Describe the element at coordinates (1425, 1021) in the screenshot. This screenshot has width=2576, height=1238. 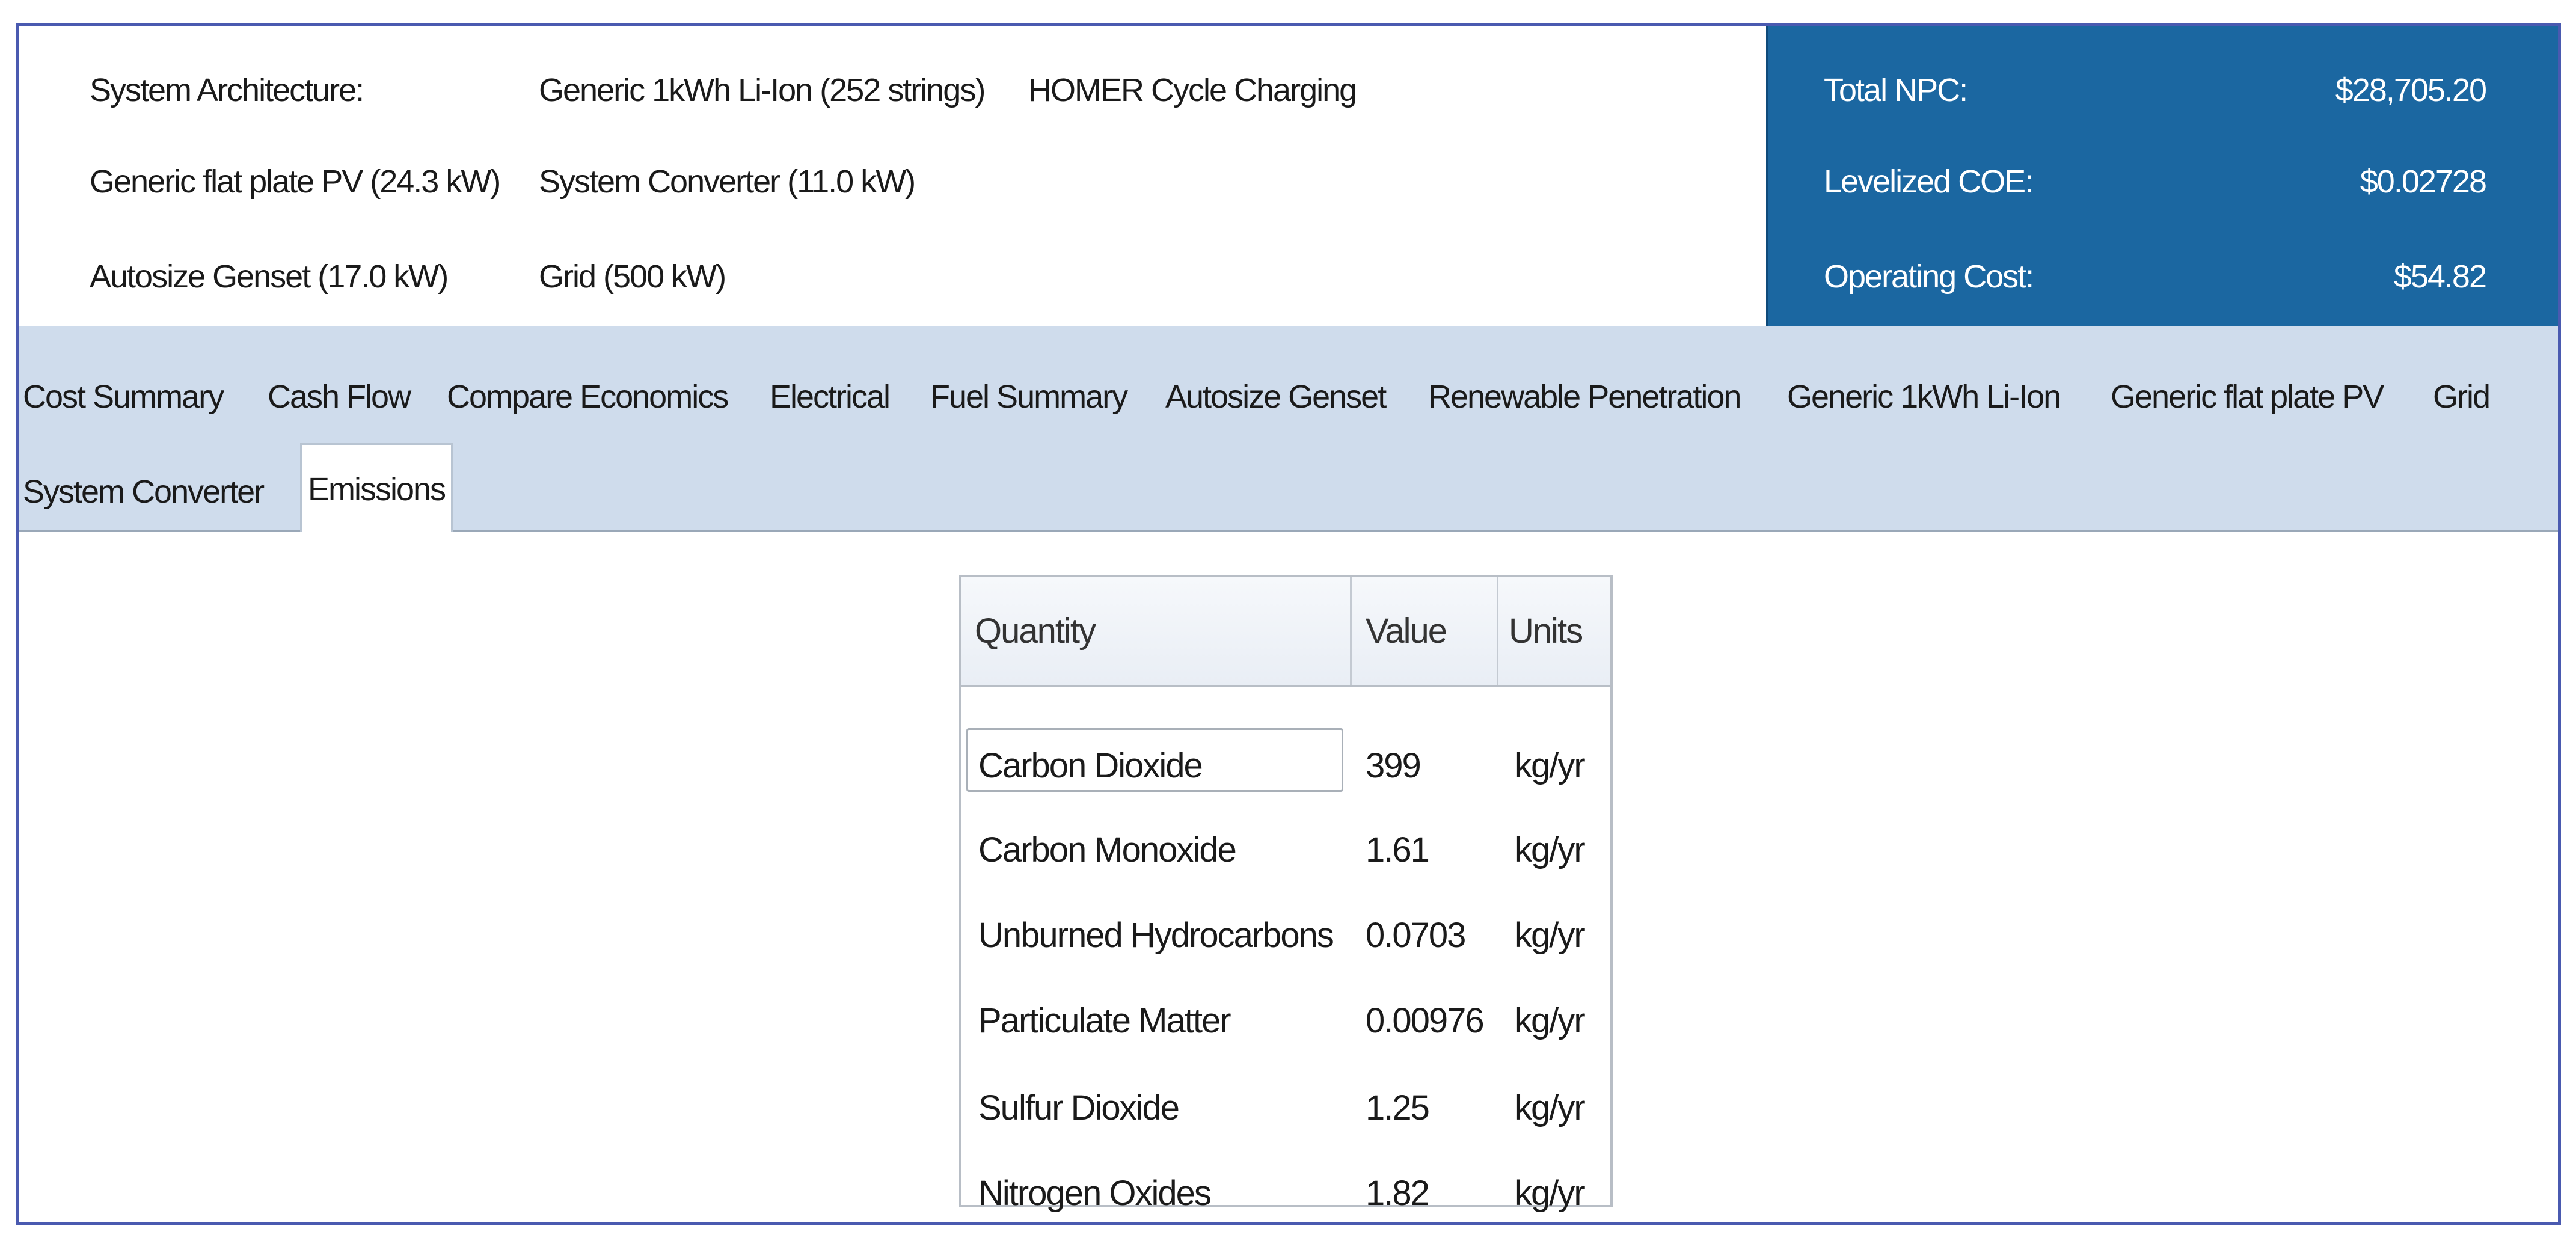
I see `value-cell: 0.00976` at that location.